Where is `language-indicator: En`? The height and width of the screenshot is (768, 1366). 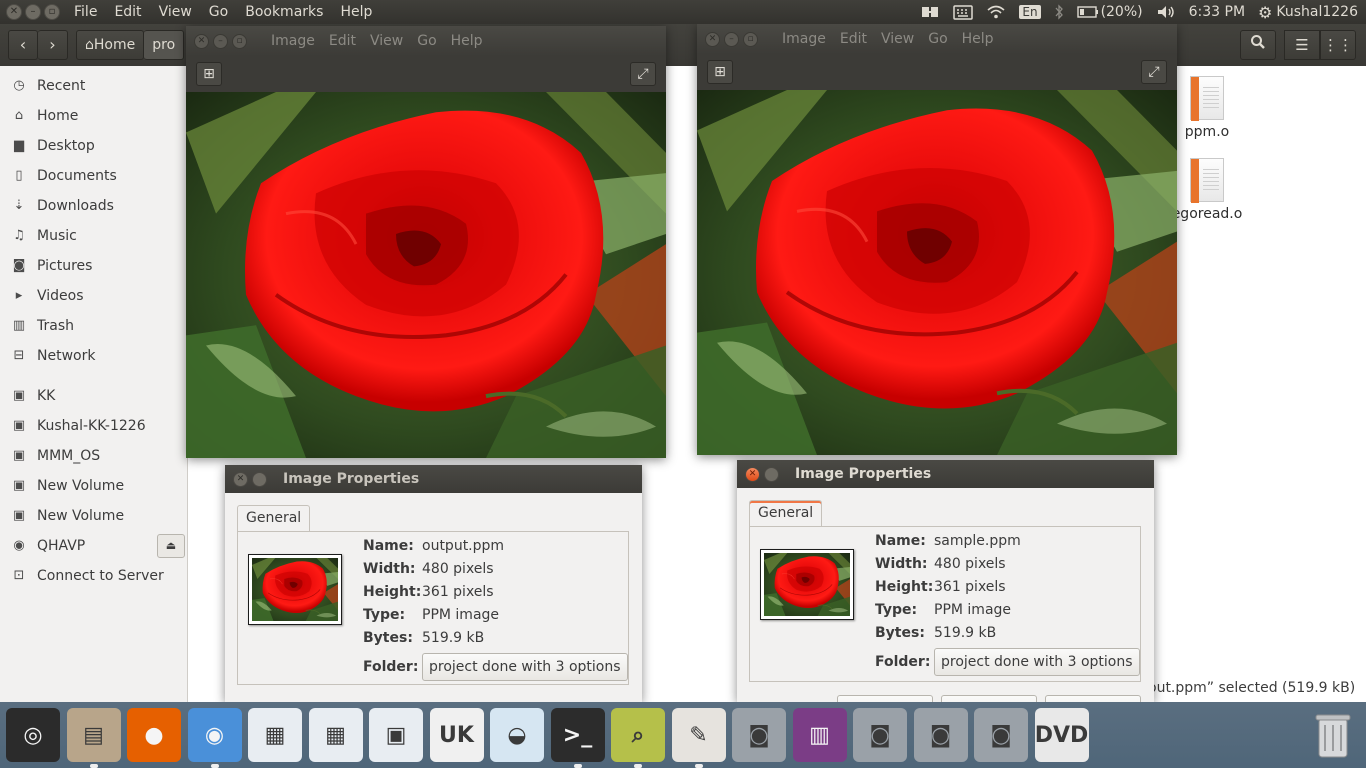 language-indicator: En is located at coordinates (1030, 12).